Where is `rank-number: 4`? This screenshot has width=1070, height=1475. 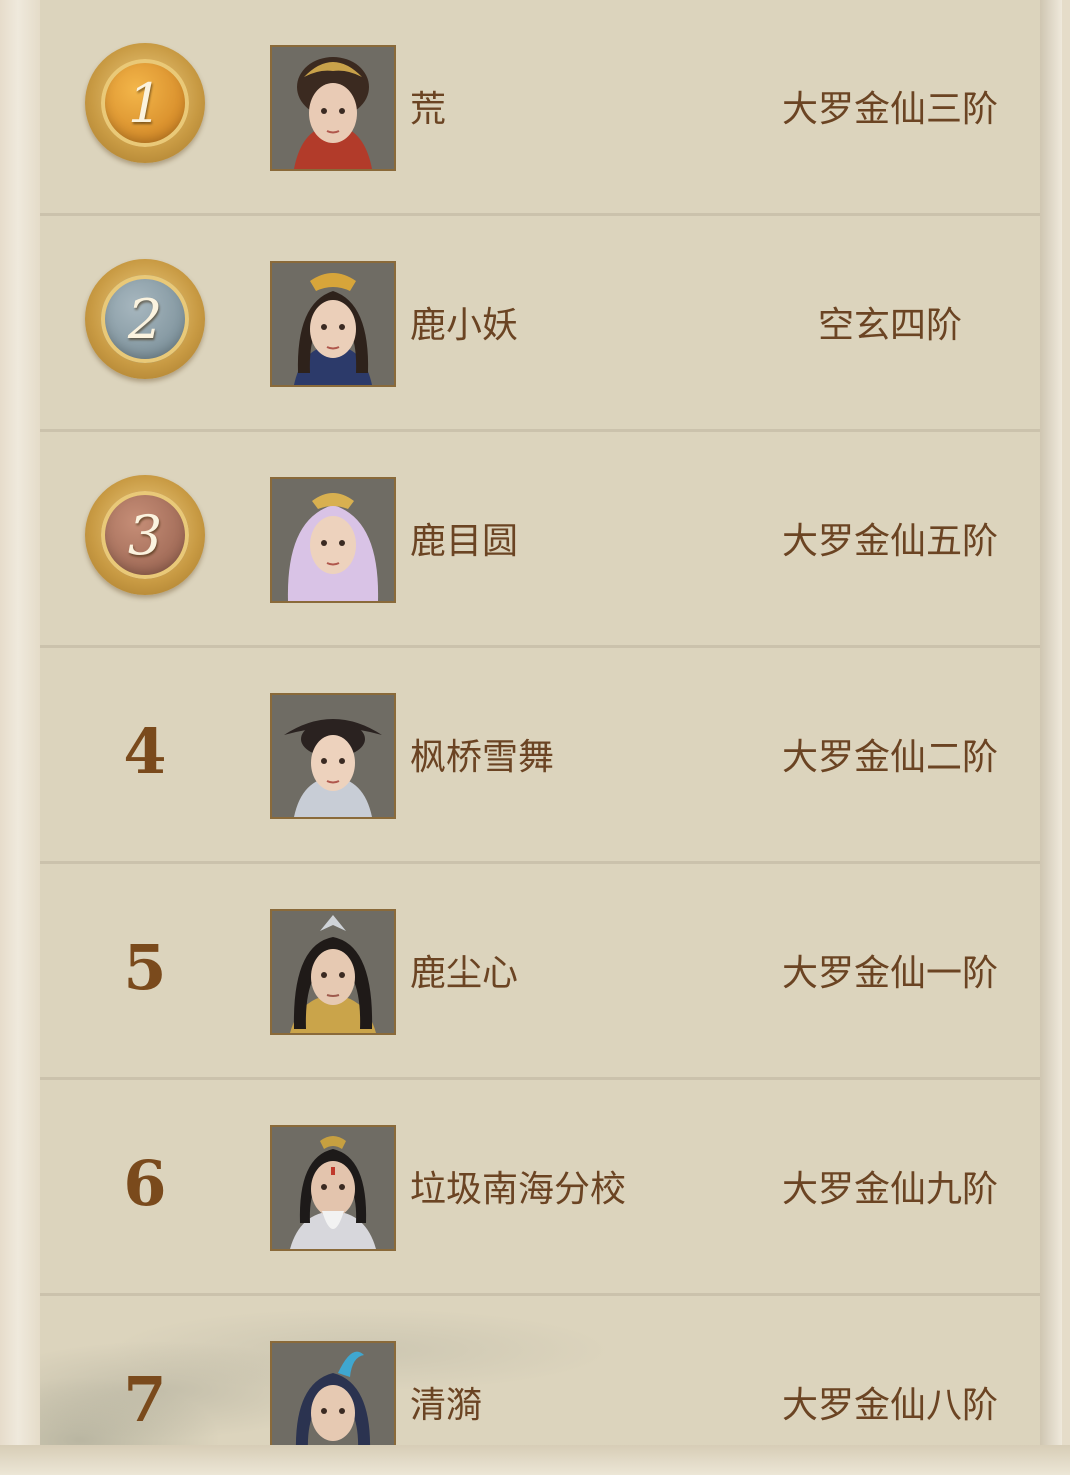 rank-number: 4 is located at coordinates (145, 751).